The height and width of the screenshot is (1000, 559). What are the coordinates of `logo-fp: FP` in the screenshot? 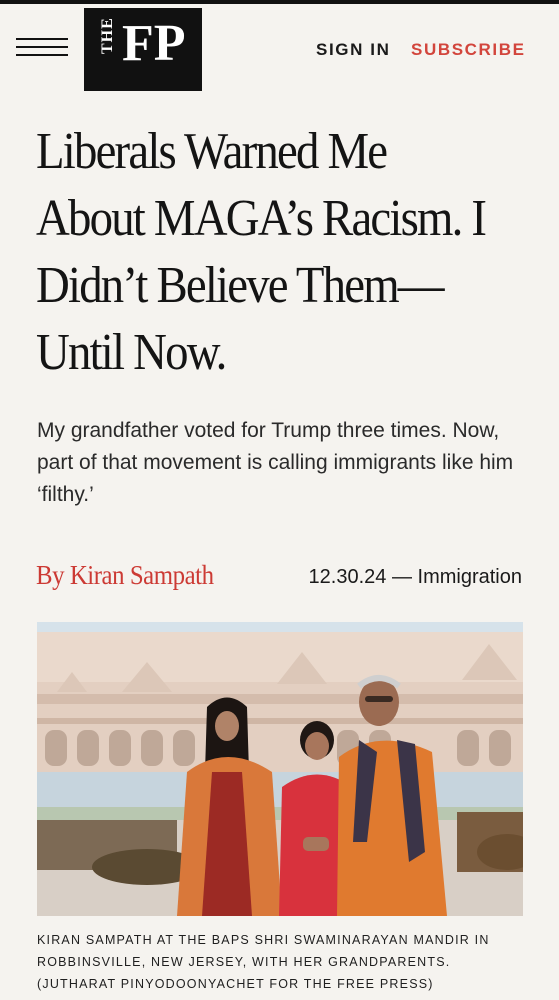 It's located at (154, 43).